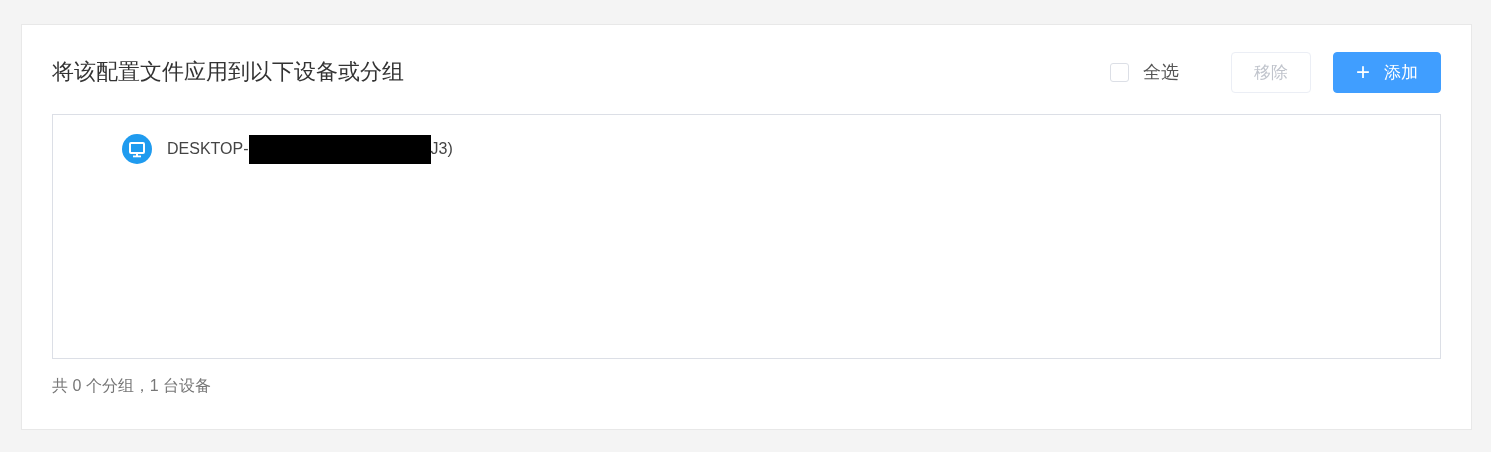 Image resolution: width=1491 pixels, height=452 pixels. Describe the element at coordinates (310, 149) in the screenshot. I see `device-name: DESKTOP- J3)` at that location.